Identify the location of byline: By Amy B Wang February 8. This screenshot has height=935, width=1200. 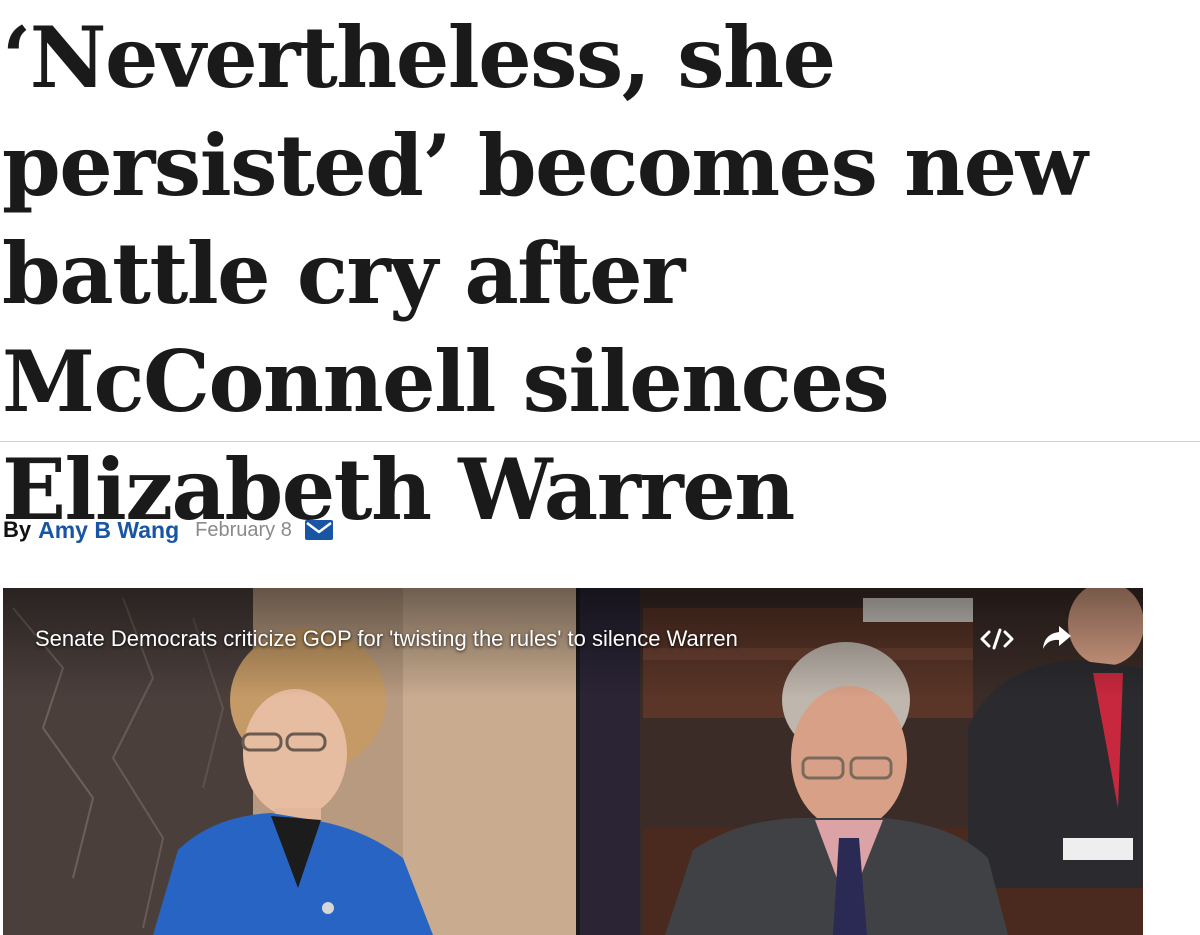
(168, 530).